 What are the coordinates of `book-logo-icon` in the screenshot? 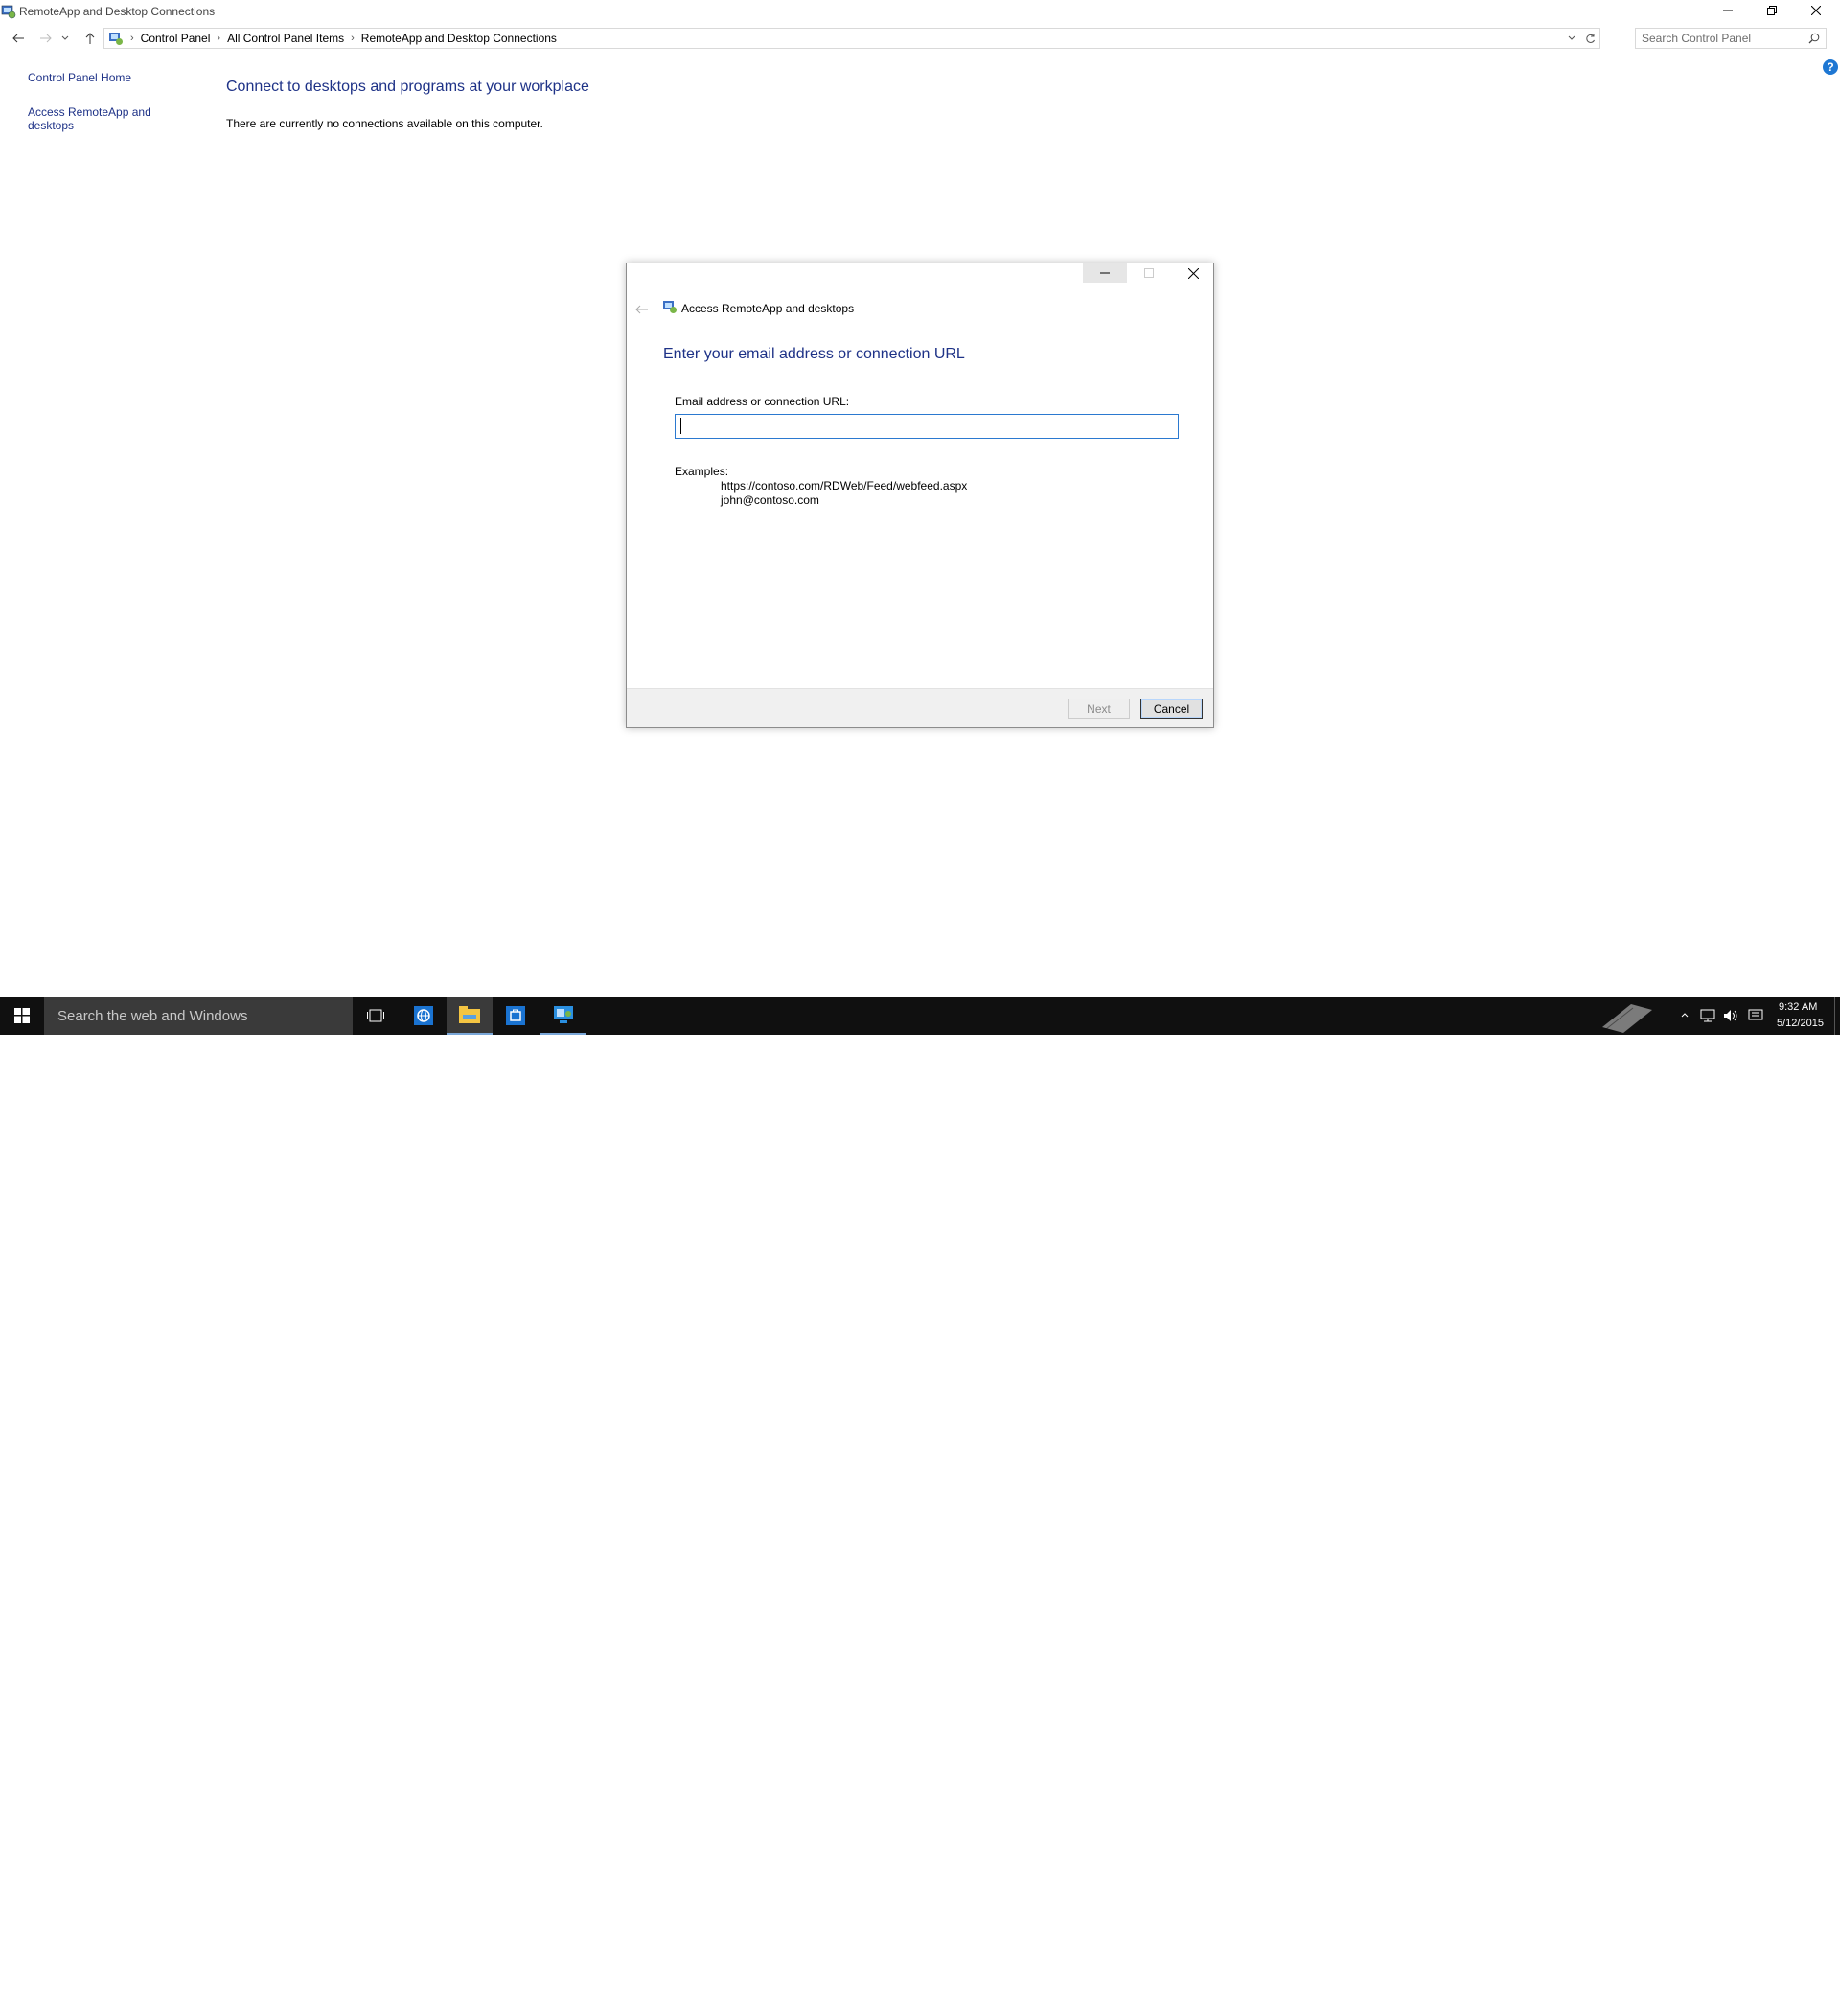 It's located at (1627, 1019).